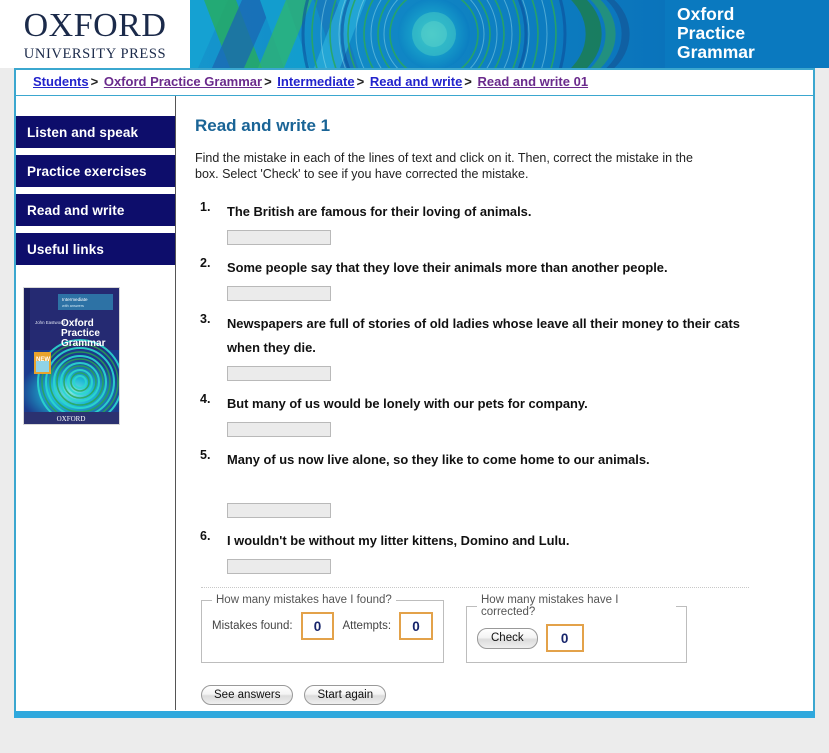 Image resolution: width=829 pixels, height=753 pixels. I want to click on sidebar-top-spacer, so click(95, 106).